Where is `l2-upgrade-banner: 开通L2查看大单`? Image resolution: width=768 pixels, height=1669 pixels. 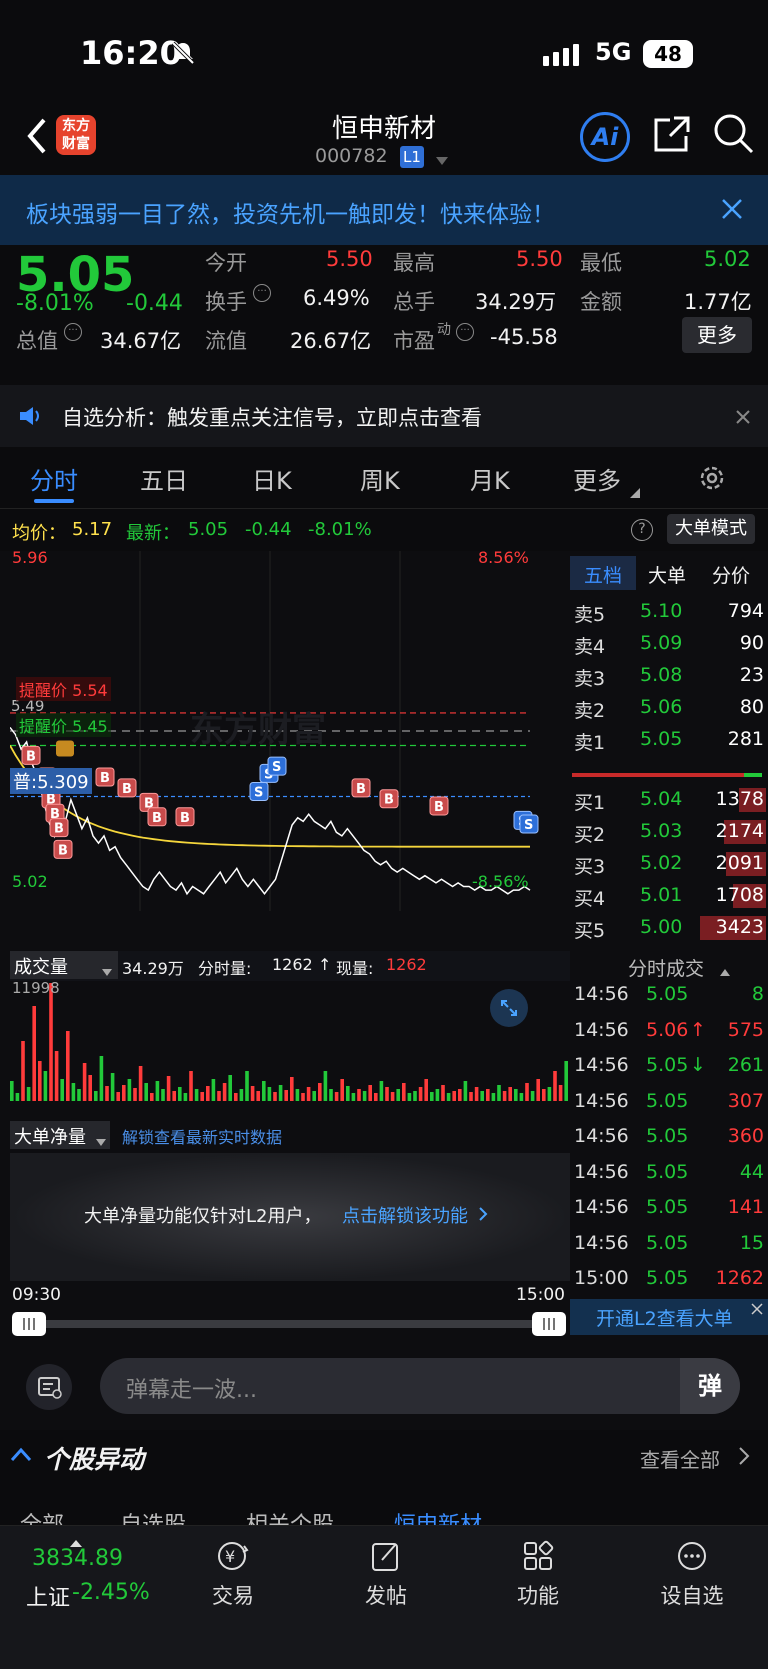
l2-upgrade-banner: 开通L2查看大单 is located at coordinates (669, 1317).